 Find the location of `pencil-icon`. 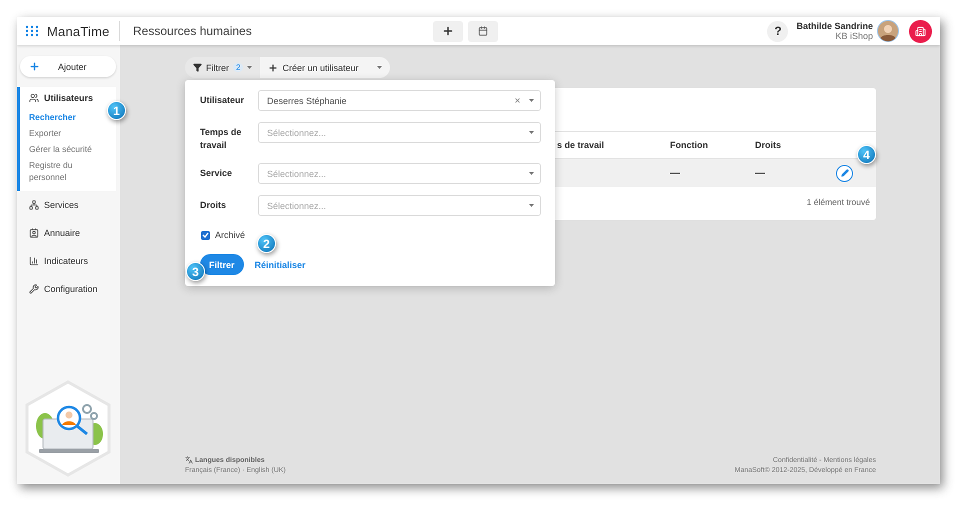

pencil-icon is located at coordinates (844, 173).